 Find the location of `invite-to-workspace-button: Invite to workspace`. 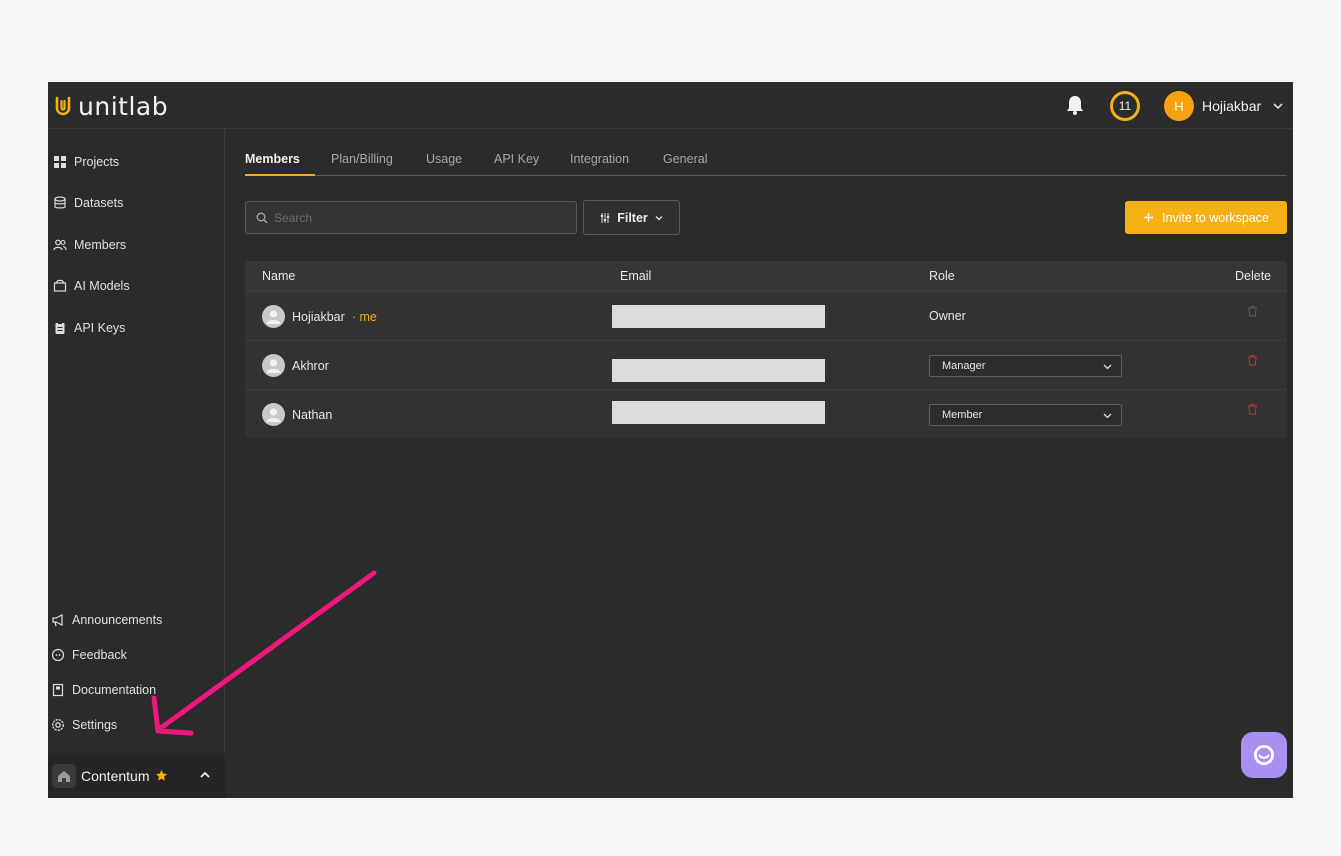

invite-to-workspace-button: Invite to workspace is located at coordinates (1206, 217).